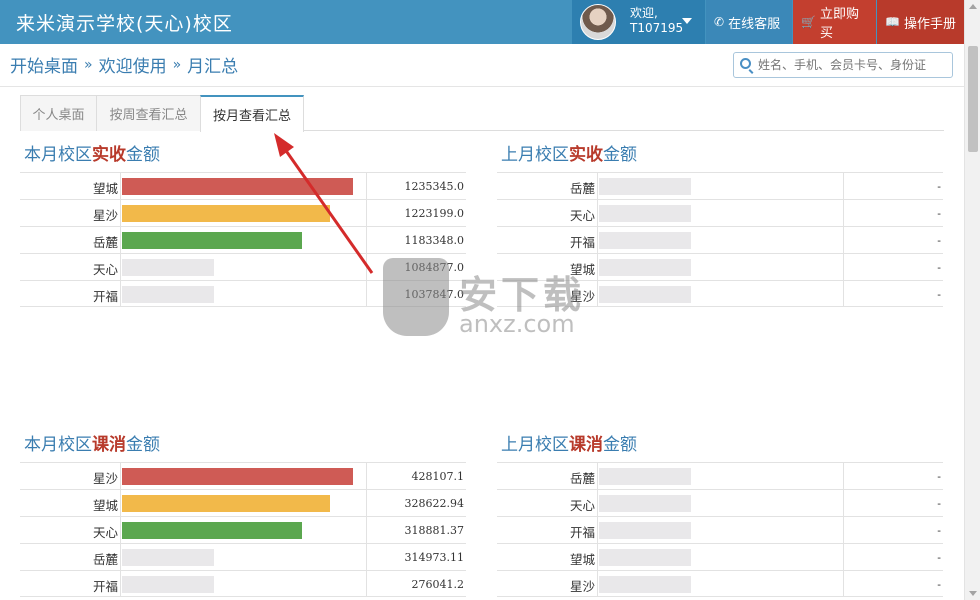 Image resolution: width=980 pixels, height=600 pixels. I want to click on tab-personal-desktop: 个人桌面, so click(58, 113).